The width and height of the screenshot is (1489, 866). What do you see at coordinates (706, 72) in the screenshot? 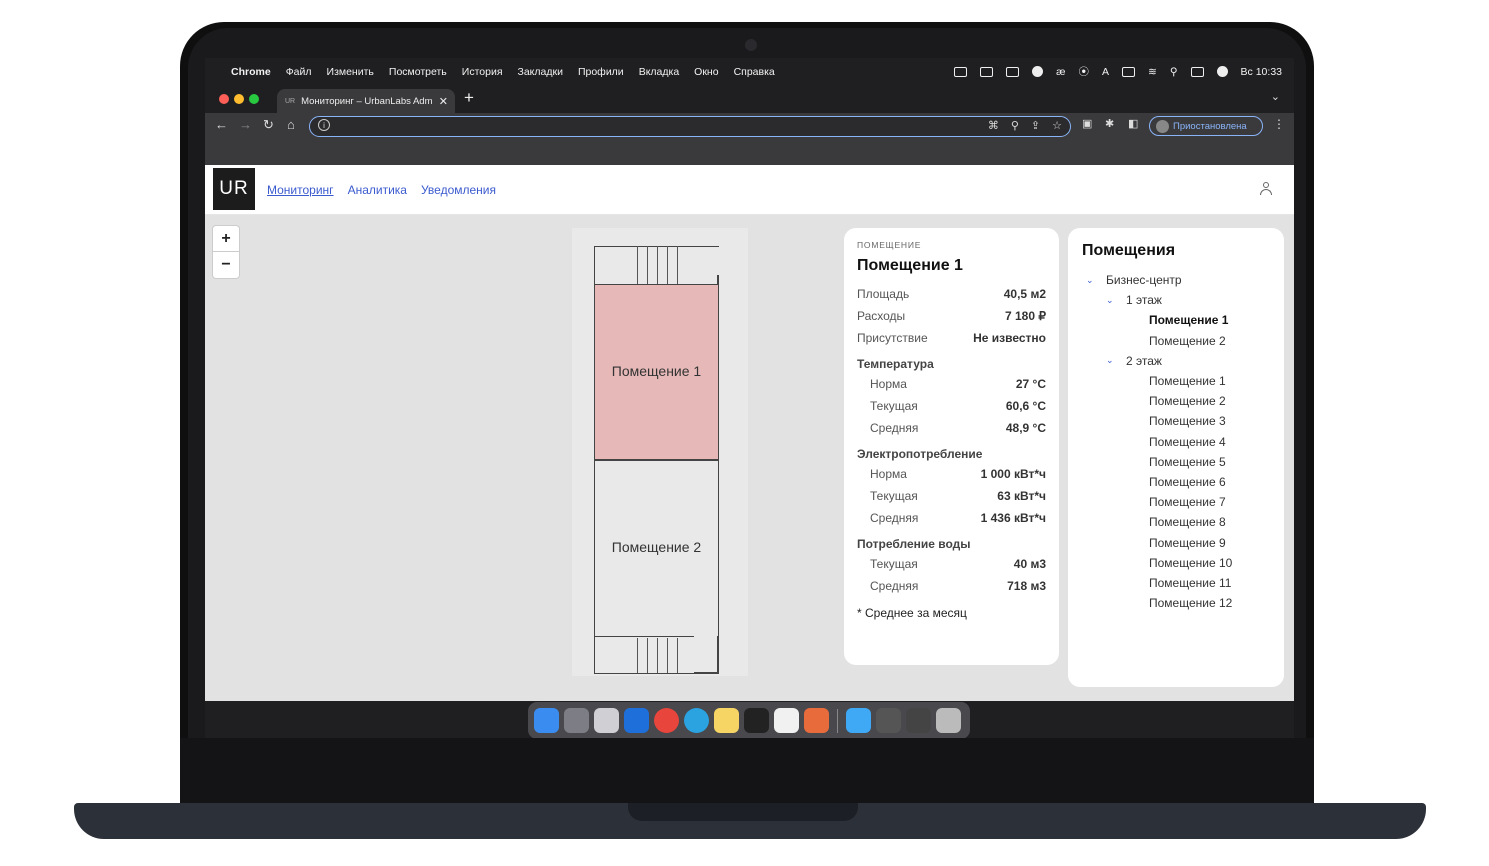
I see `menu-item: Окно` at bounding box center [706, 72].